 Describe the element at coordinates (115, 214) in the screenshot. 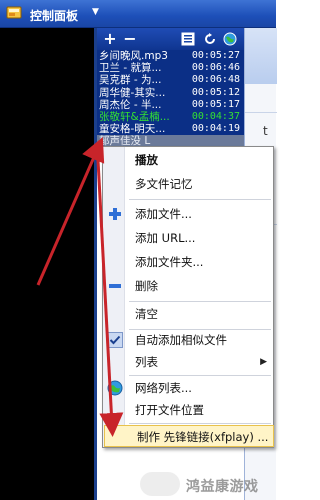

I see `plus-icon` at that location.